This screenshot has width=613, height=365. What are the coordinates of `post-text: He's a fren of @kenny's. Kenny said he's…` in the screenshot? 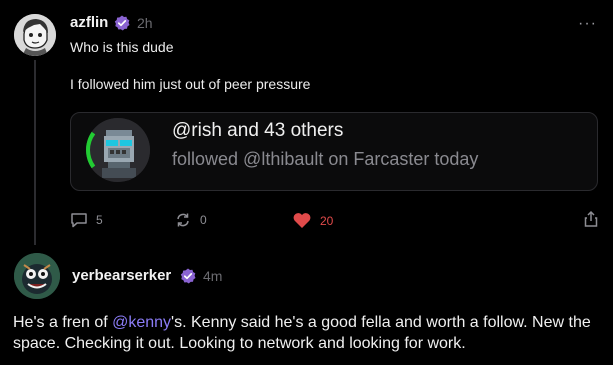 It's located at (308, 333).